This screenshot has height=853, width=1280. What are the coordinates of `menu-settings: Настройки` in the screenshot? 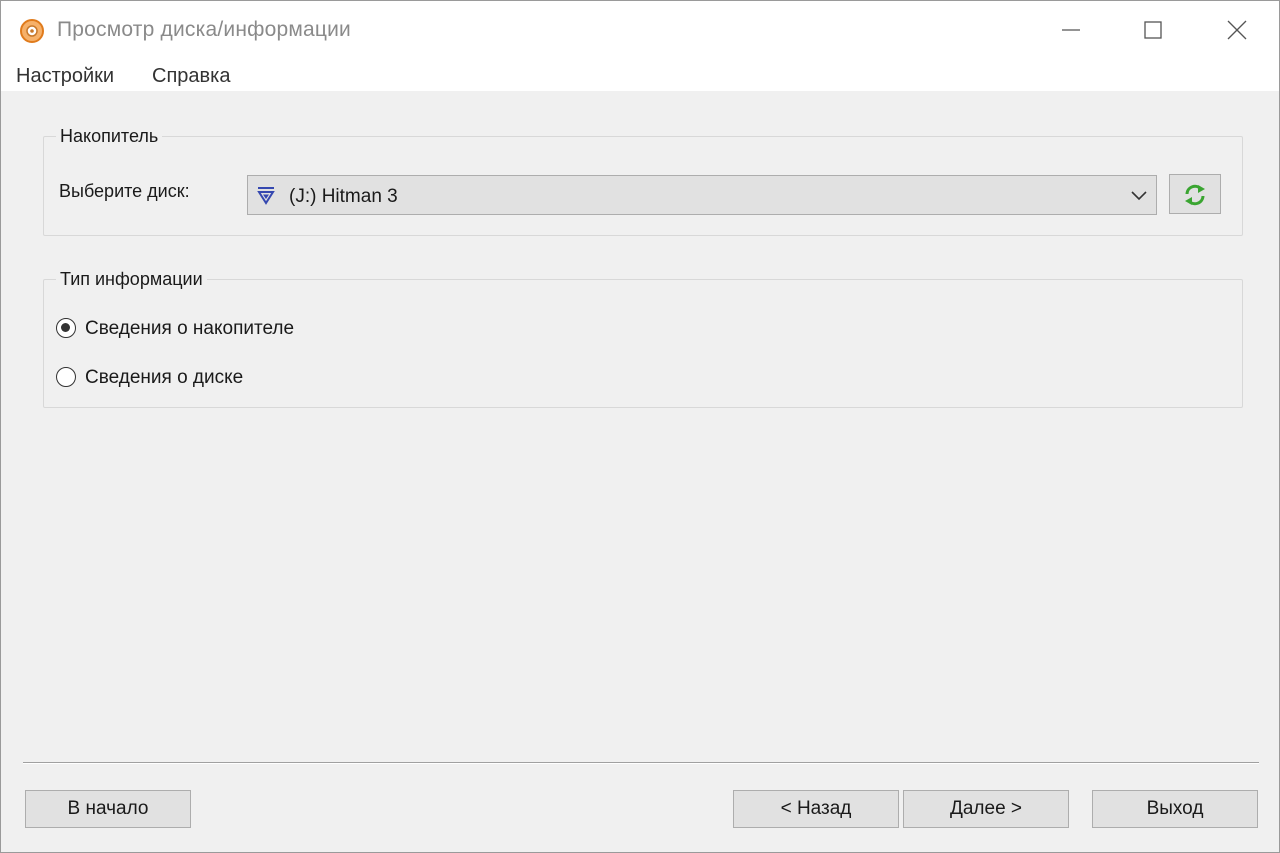 It's located at (65, 76).